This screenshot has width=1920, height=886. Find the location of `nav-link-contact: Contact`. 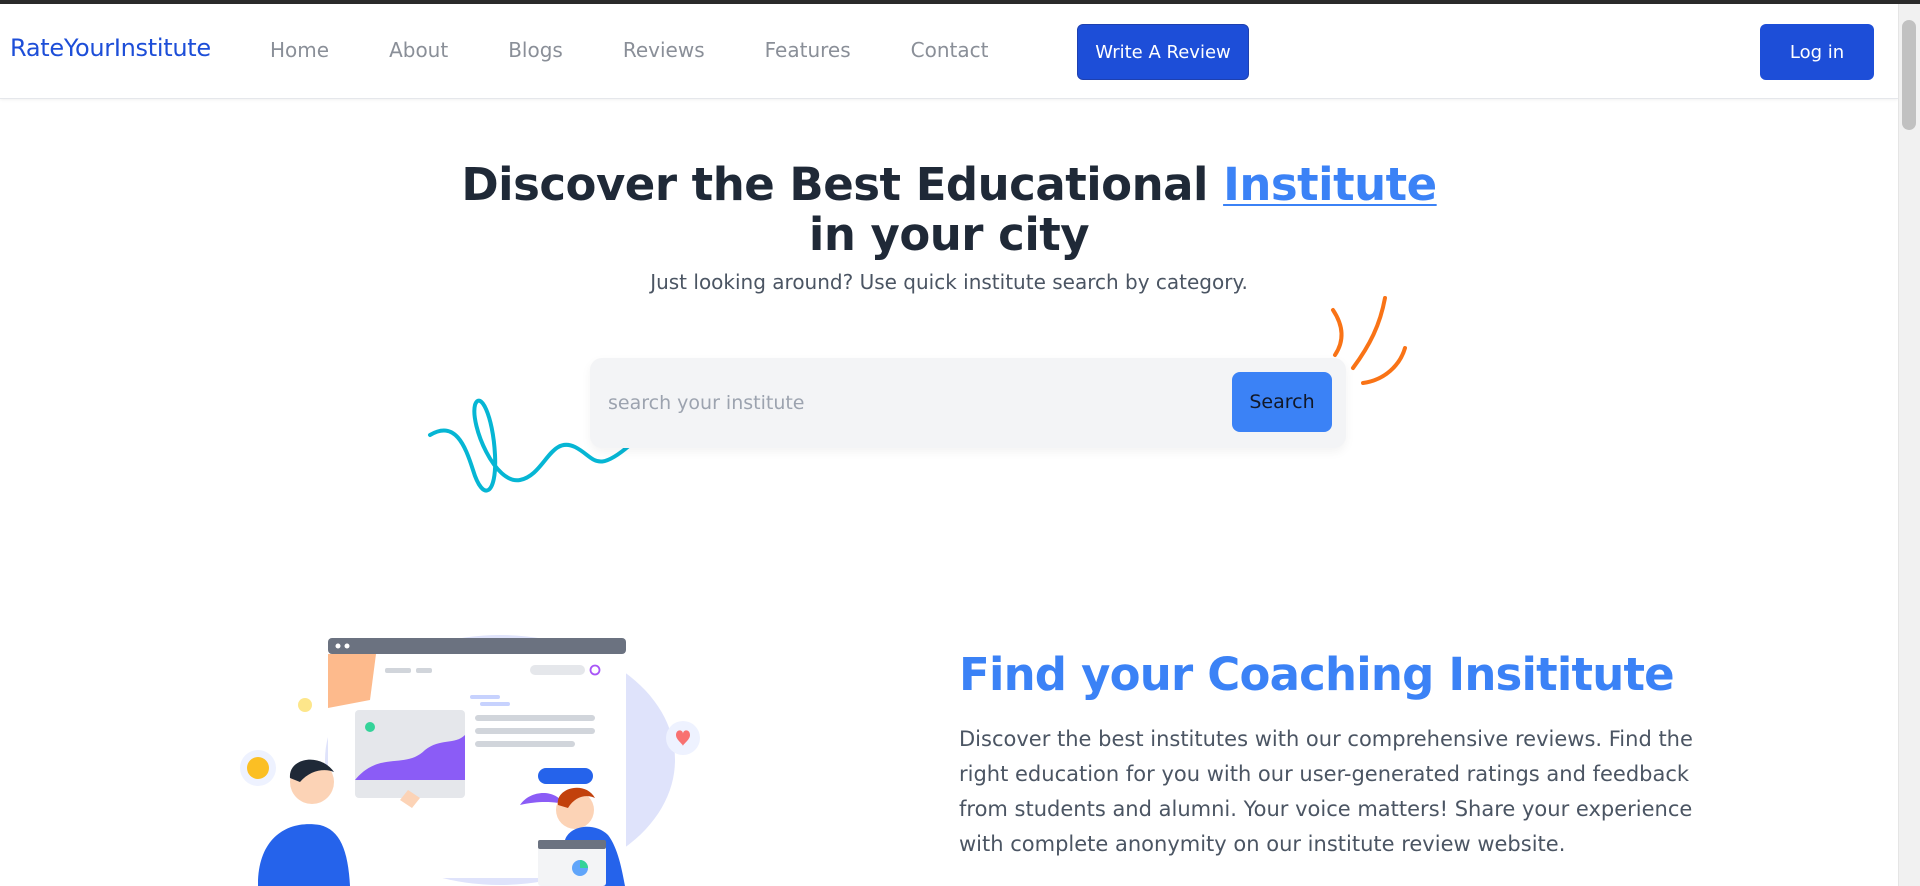

nav-link-contact: Contact is located at coordinates (950, 50).